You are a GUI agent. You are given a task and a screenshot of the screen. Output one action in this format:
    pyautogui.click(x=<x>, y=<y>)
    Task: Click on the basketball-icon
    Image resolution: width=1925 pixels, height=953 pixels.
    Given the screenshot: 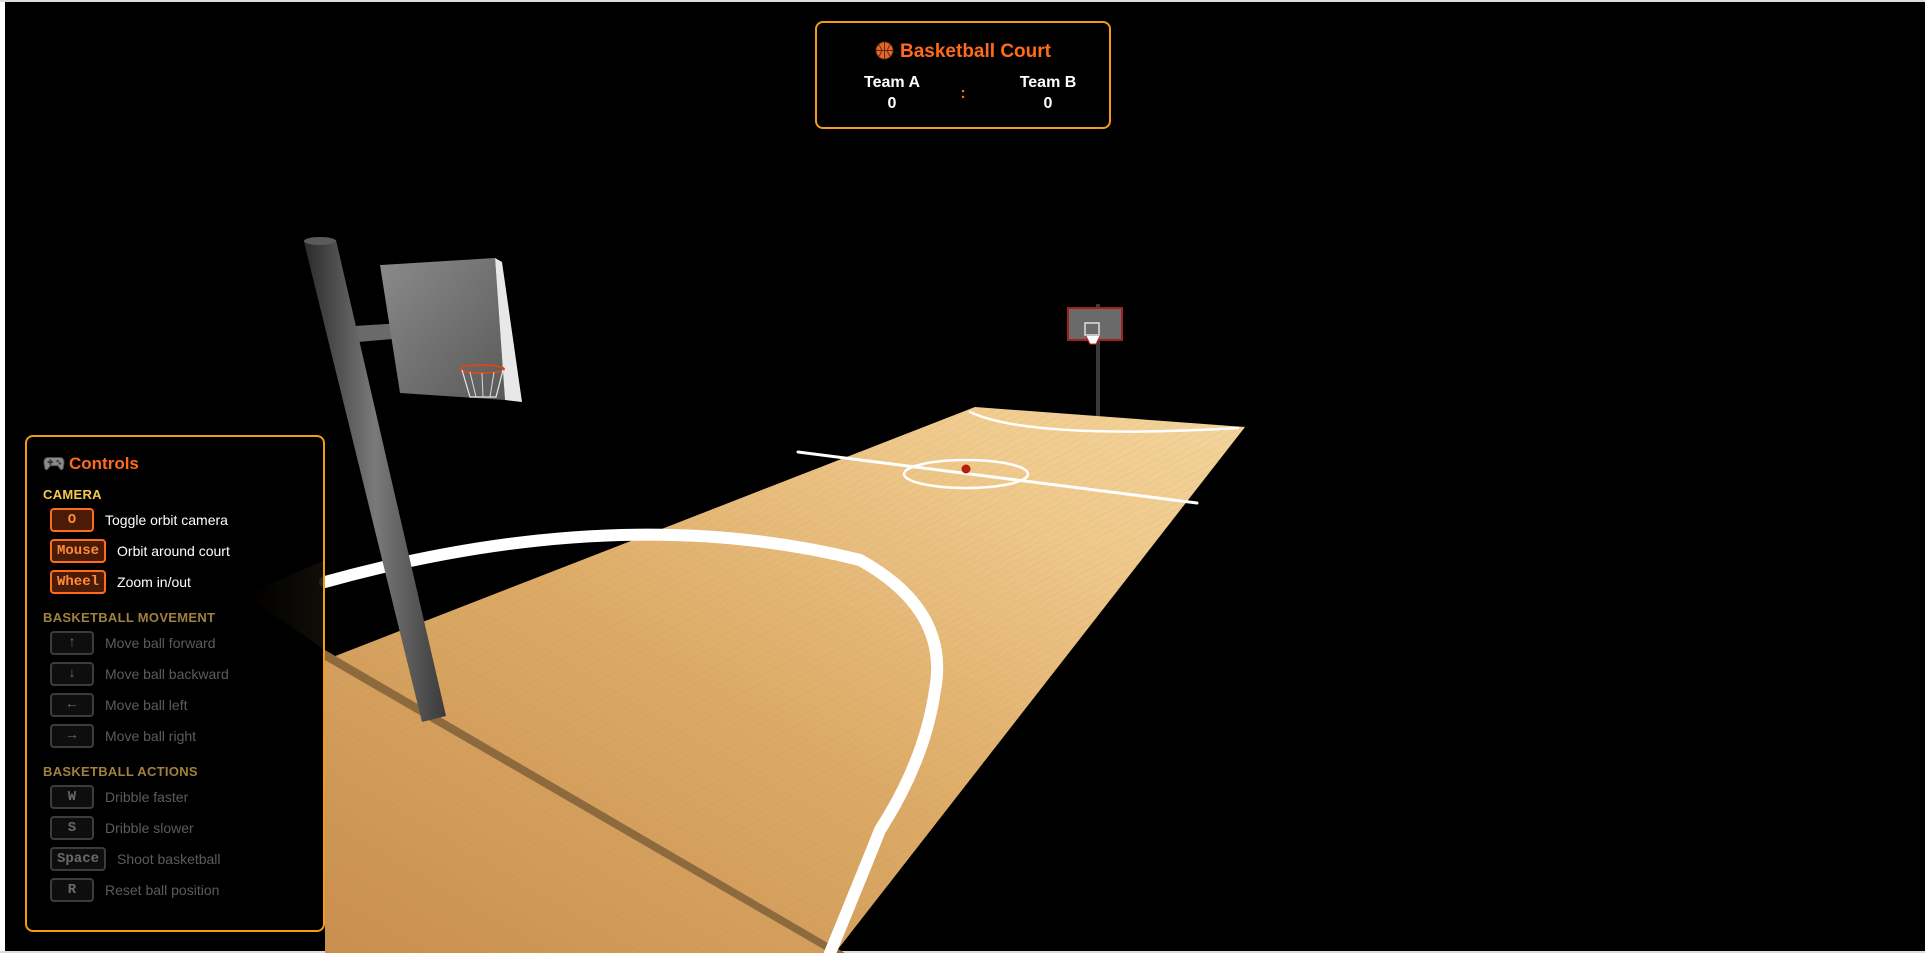 What is the action you would take?
    pyautogui.click(x=884, y=50)
    